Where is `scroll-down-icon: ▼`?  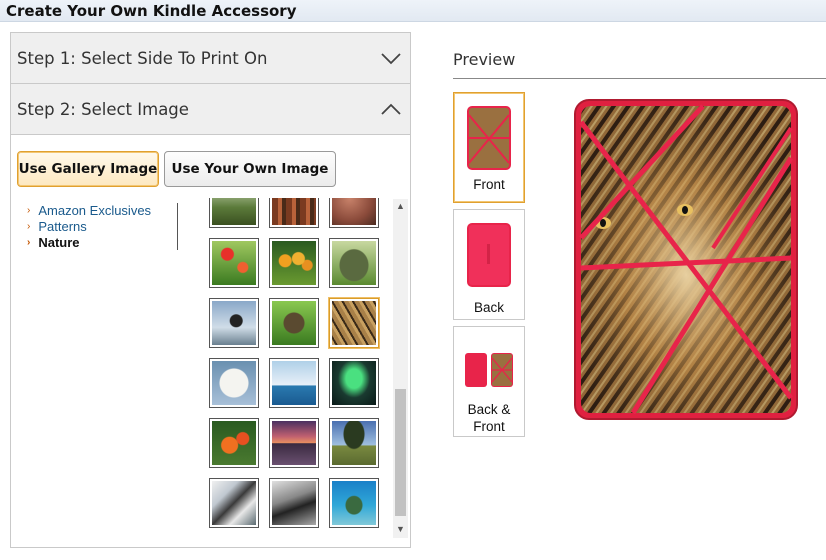
scroll-down-icon: ▼ is located at coordinates (400, 529).